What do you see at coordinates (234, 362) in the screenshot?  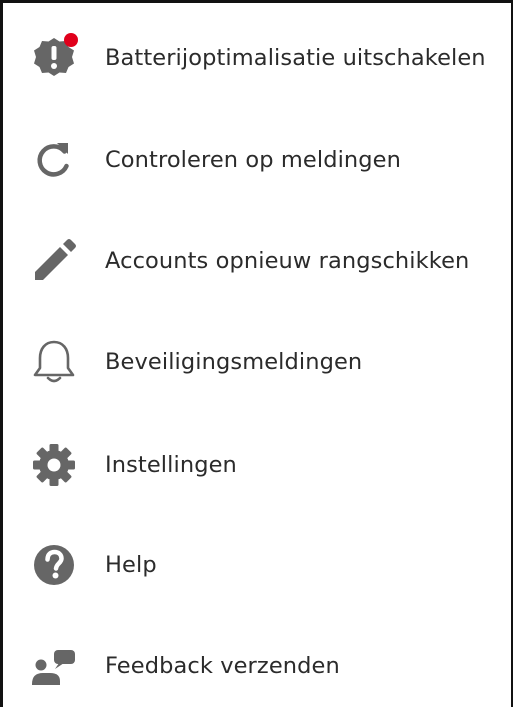 I see `menu-item-label: Beveiligingsmeldingen` at bounding box center [234, 362].